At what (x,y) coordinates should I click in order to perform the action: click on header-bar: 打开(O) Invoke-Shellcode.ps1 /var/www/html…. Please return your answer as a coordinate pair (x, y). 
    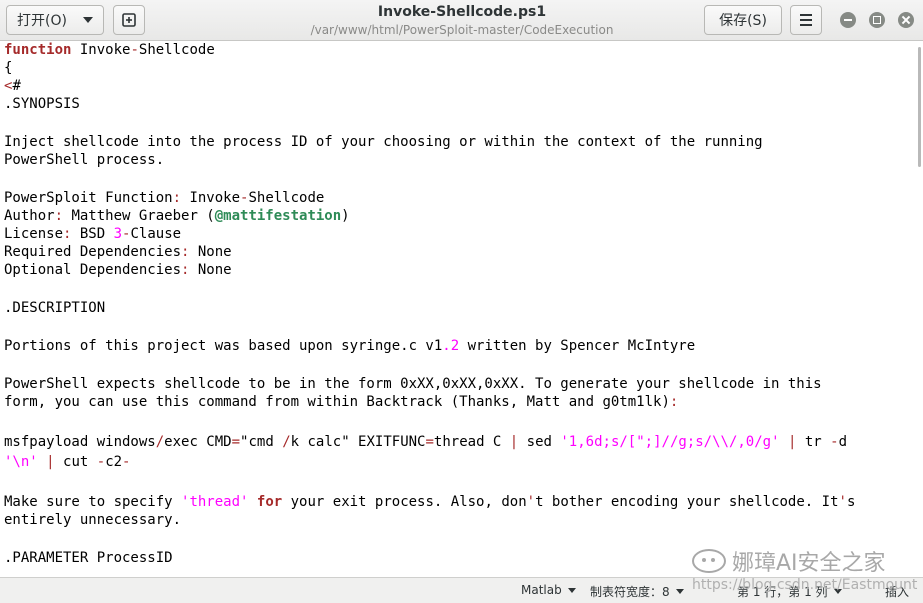
    Looking at the image, I should click on (461, 20).